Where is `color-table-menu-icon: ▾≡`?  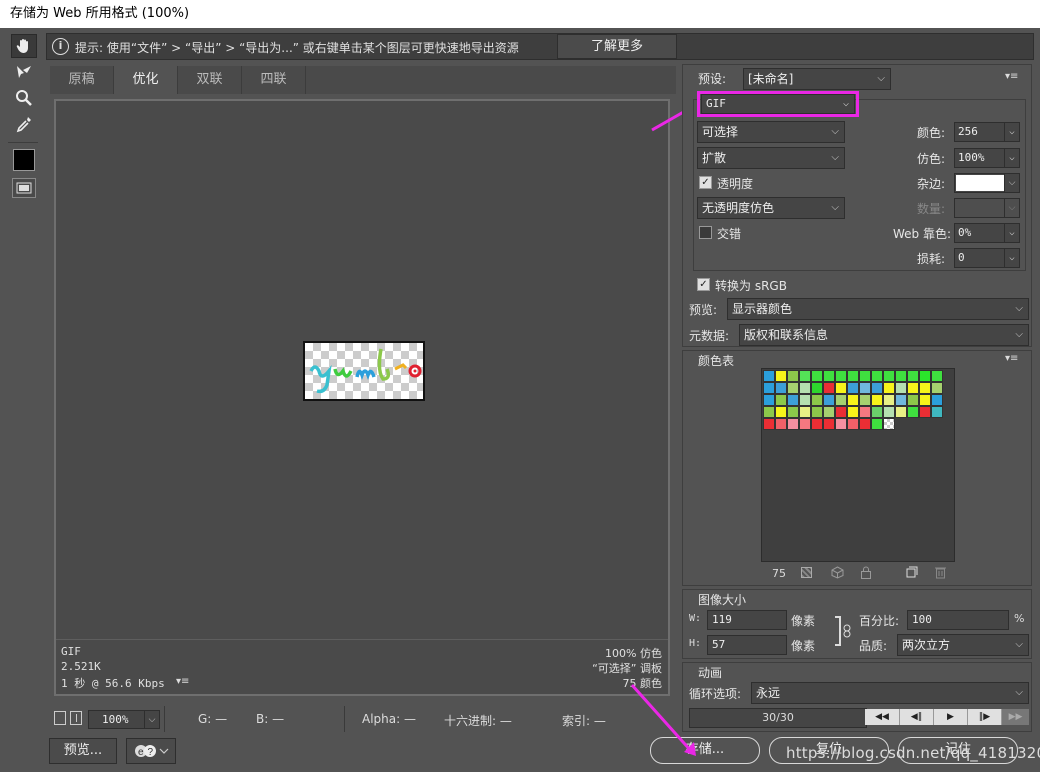
color-table-menu-icon: ▾≡ is located at coordinates (1011, 358).